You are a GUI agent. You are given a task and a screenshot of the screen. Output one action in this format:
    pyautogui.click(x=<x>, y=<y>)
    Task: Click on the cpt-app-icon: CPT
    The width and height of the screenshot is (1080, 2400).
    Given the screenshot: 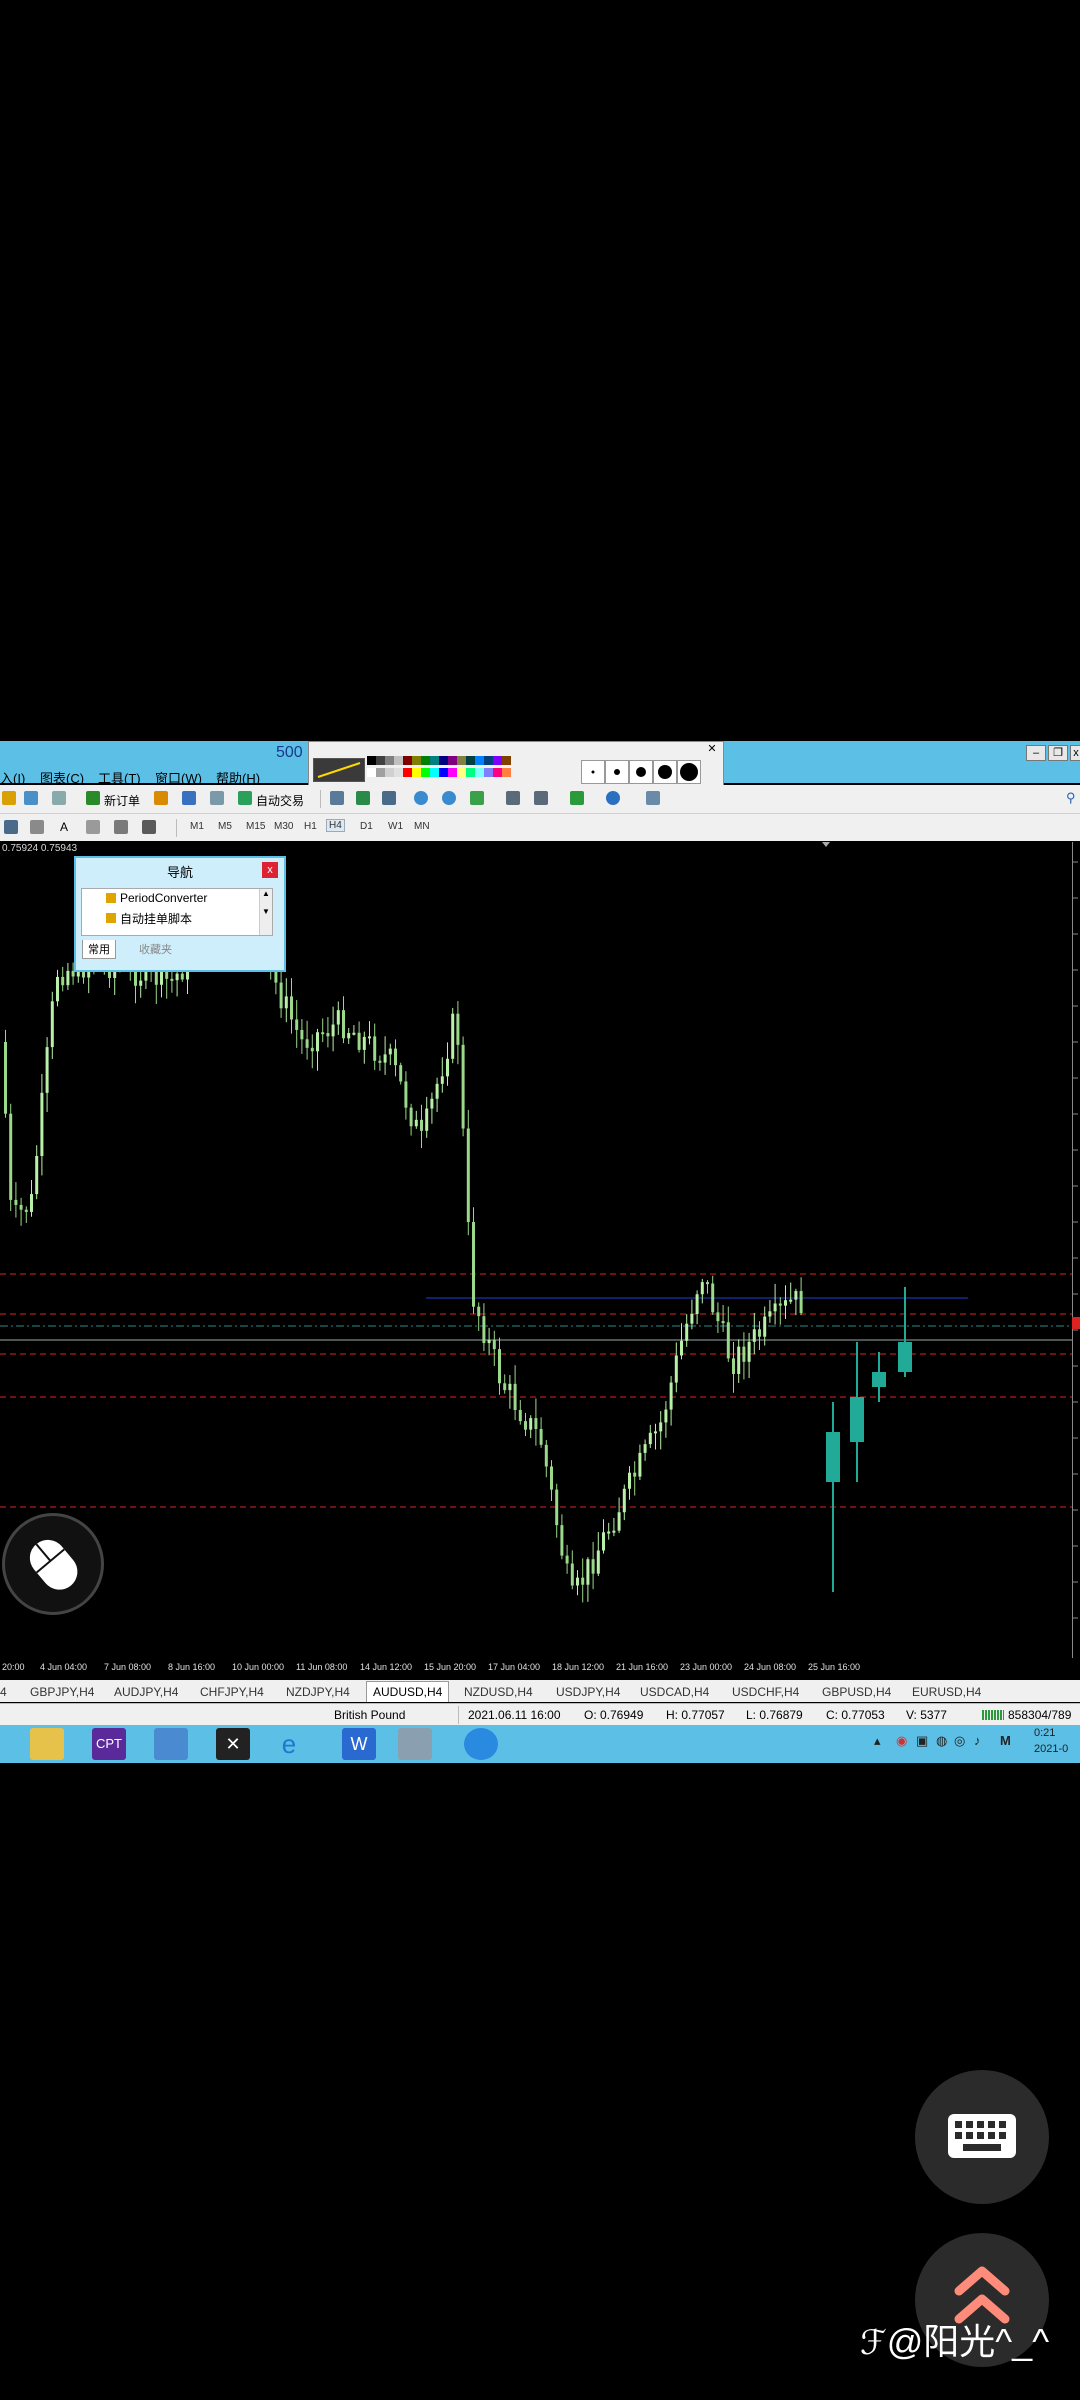 What is the action you would take?
    pyautogui.click(x=109, y=1744)
    